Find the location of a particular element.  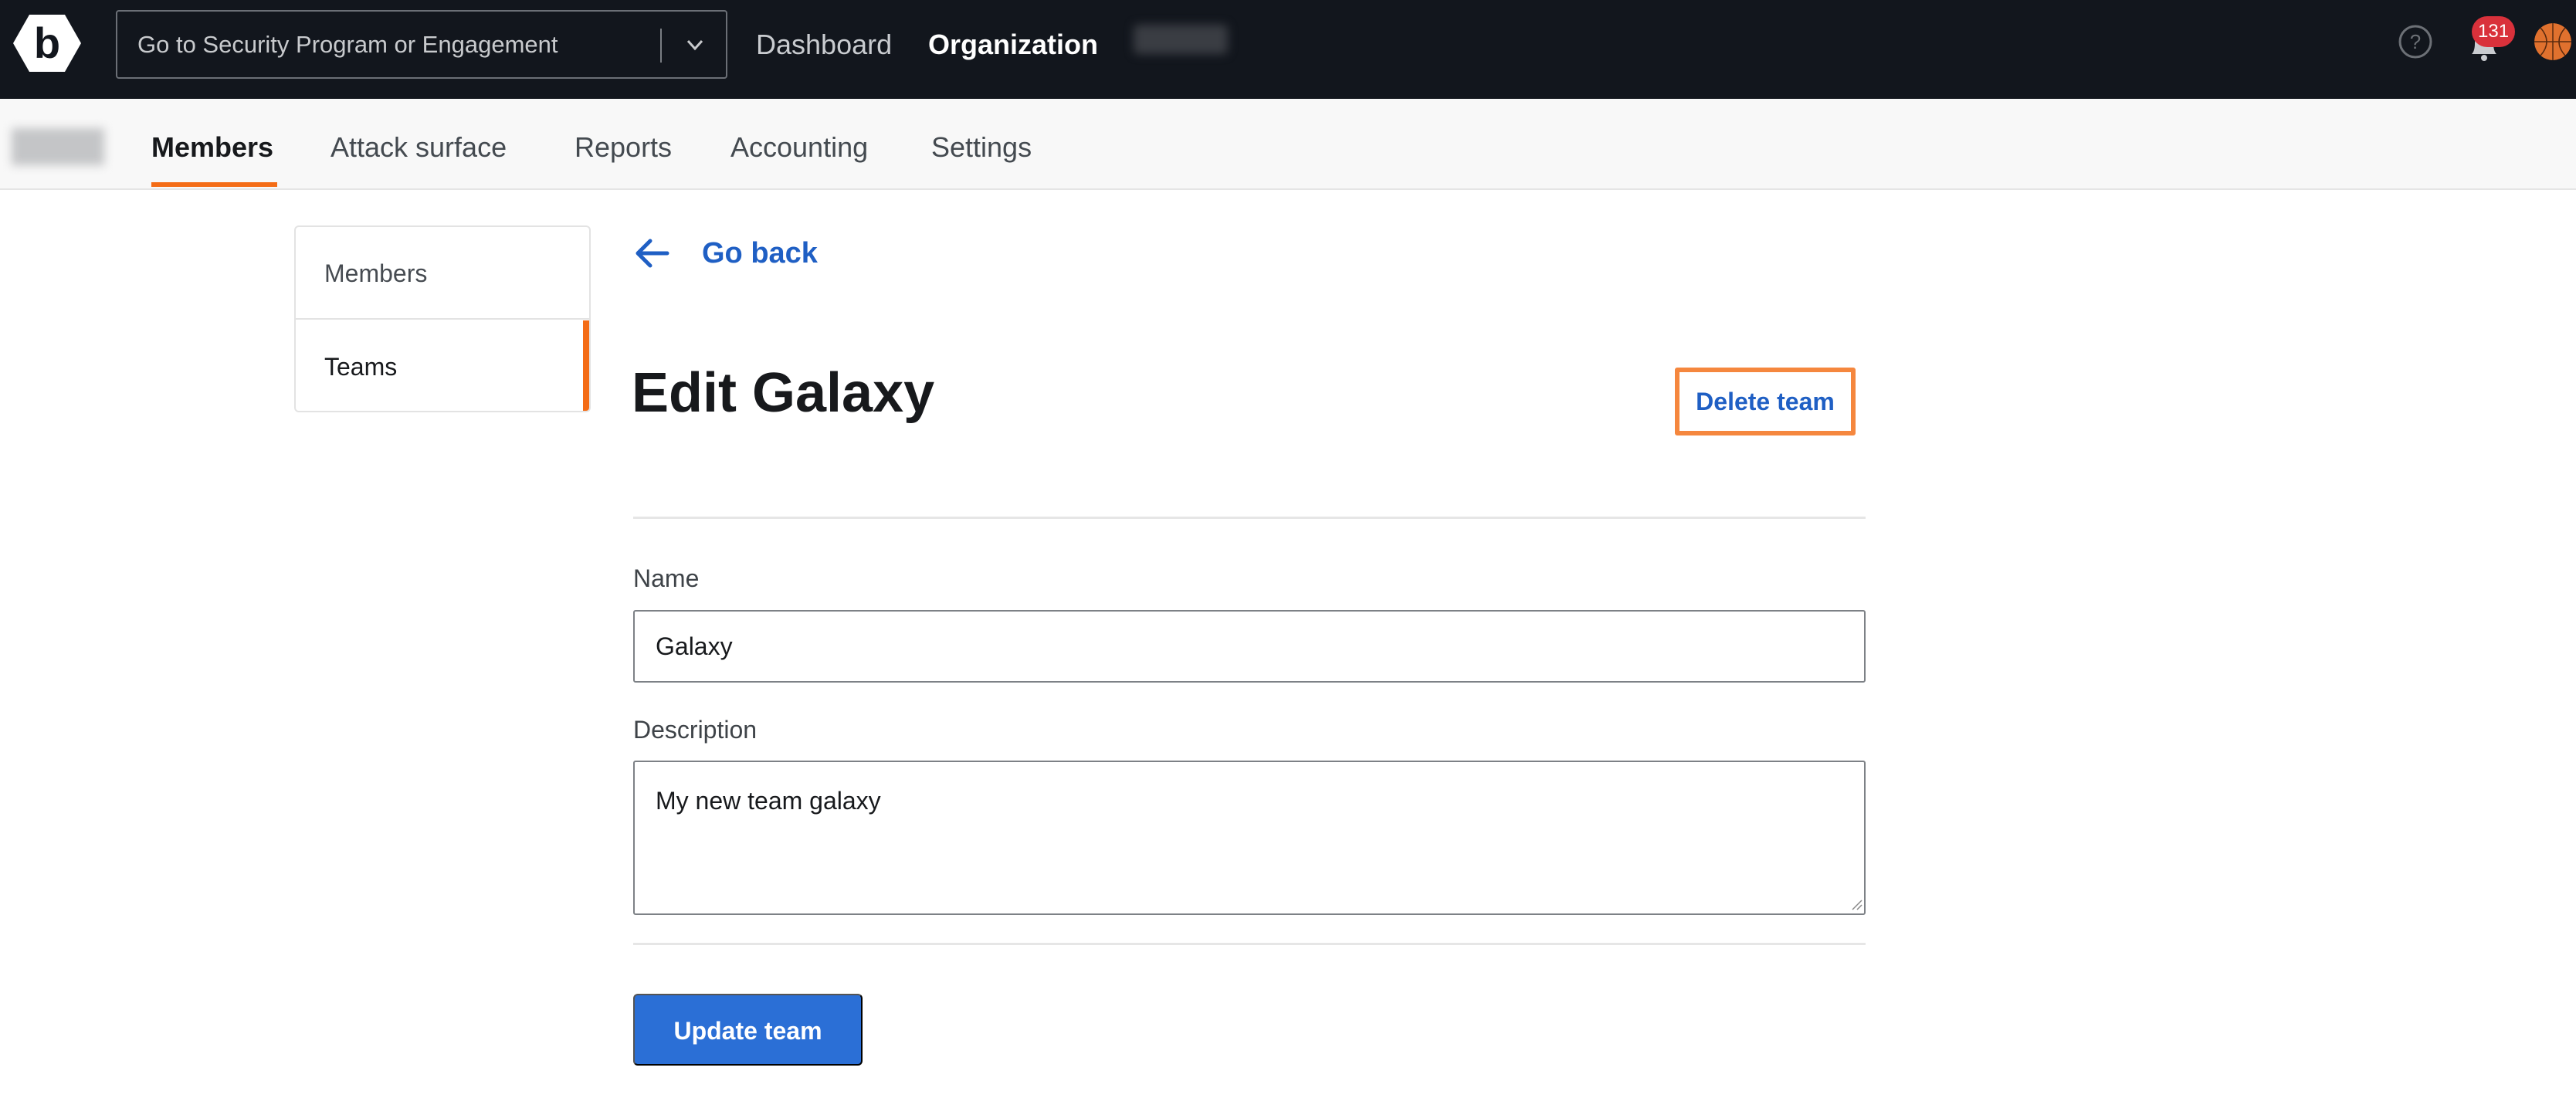

sidebar-item-members: Members is located at coordinates (442, 273).